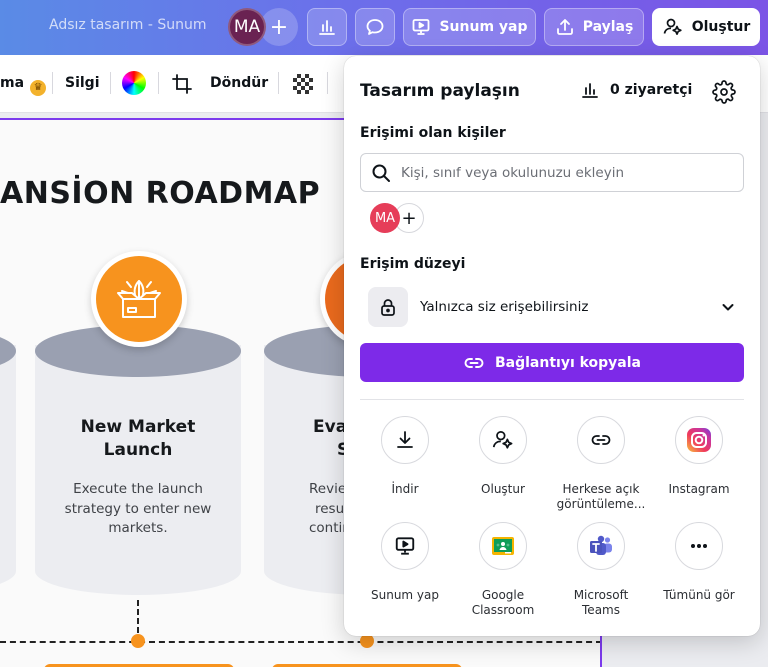 Image resolution: width=768 pixels, height=667 pixels. I want to click on option-label: Tümünü gör, so click(699, 595).